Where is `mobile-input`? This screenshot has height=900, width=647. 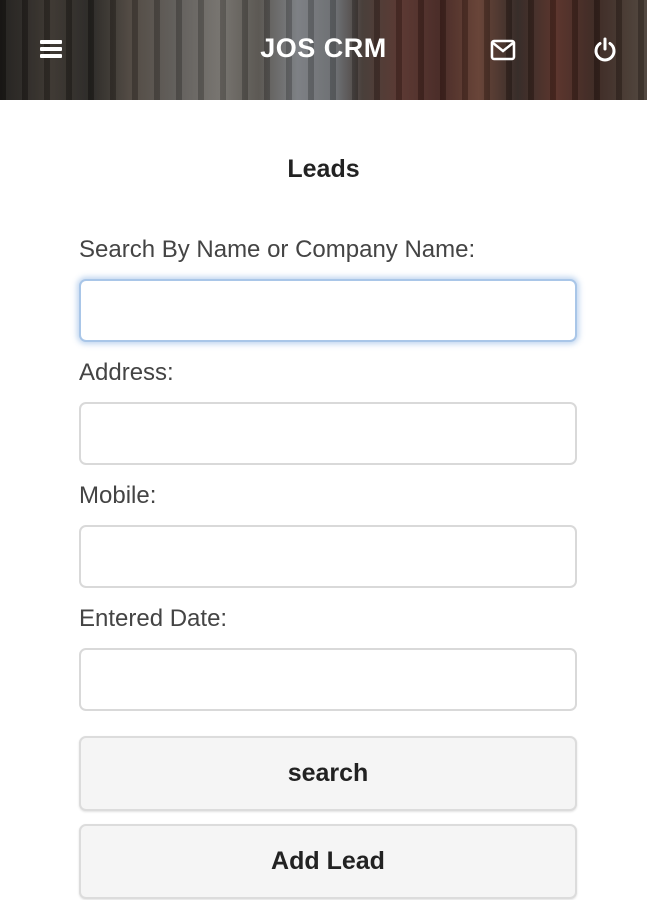
mobile-input is located at coordinates (328, 556).